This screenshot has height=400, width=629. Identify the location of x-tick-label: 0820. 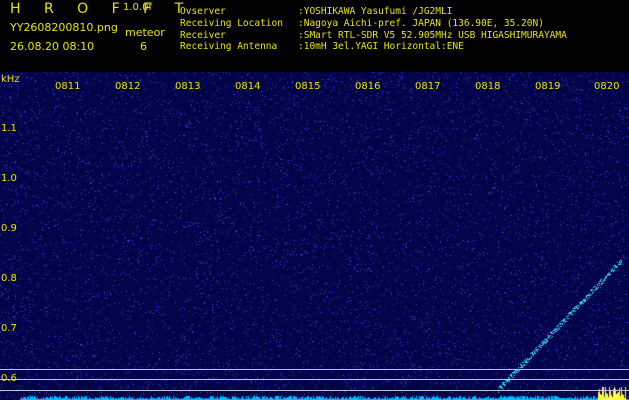
(607, 86).